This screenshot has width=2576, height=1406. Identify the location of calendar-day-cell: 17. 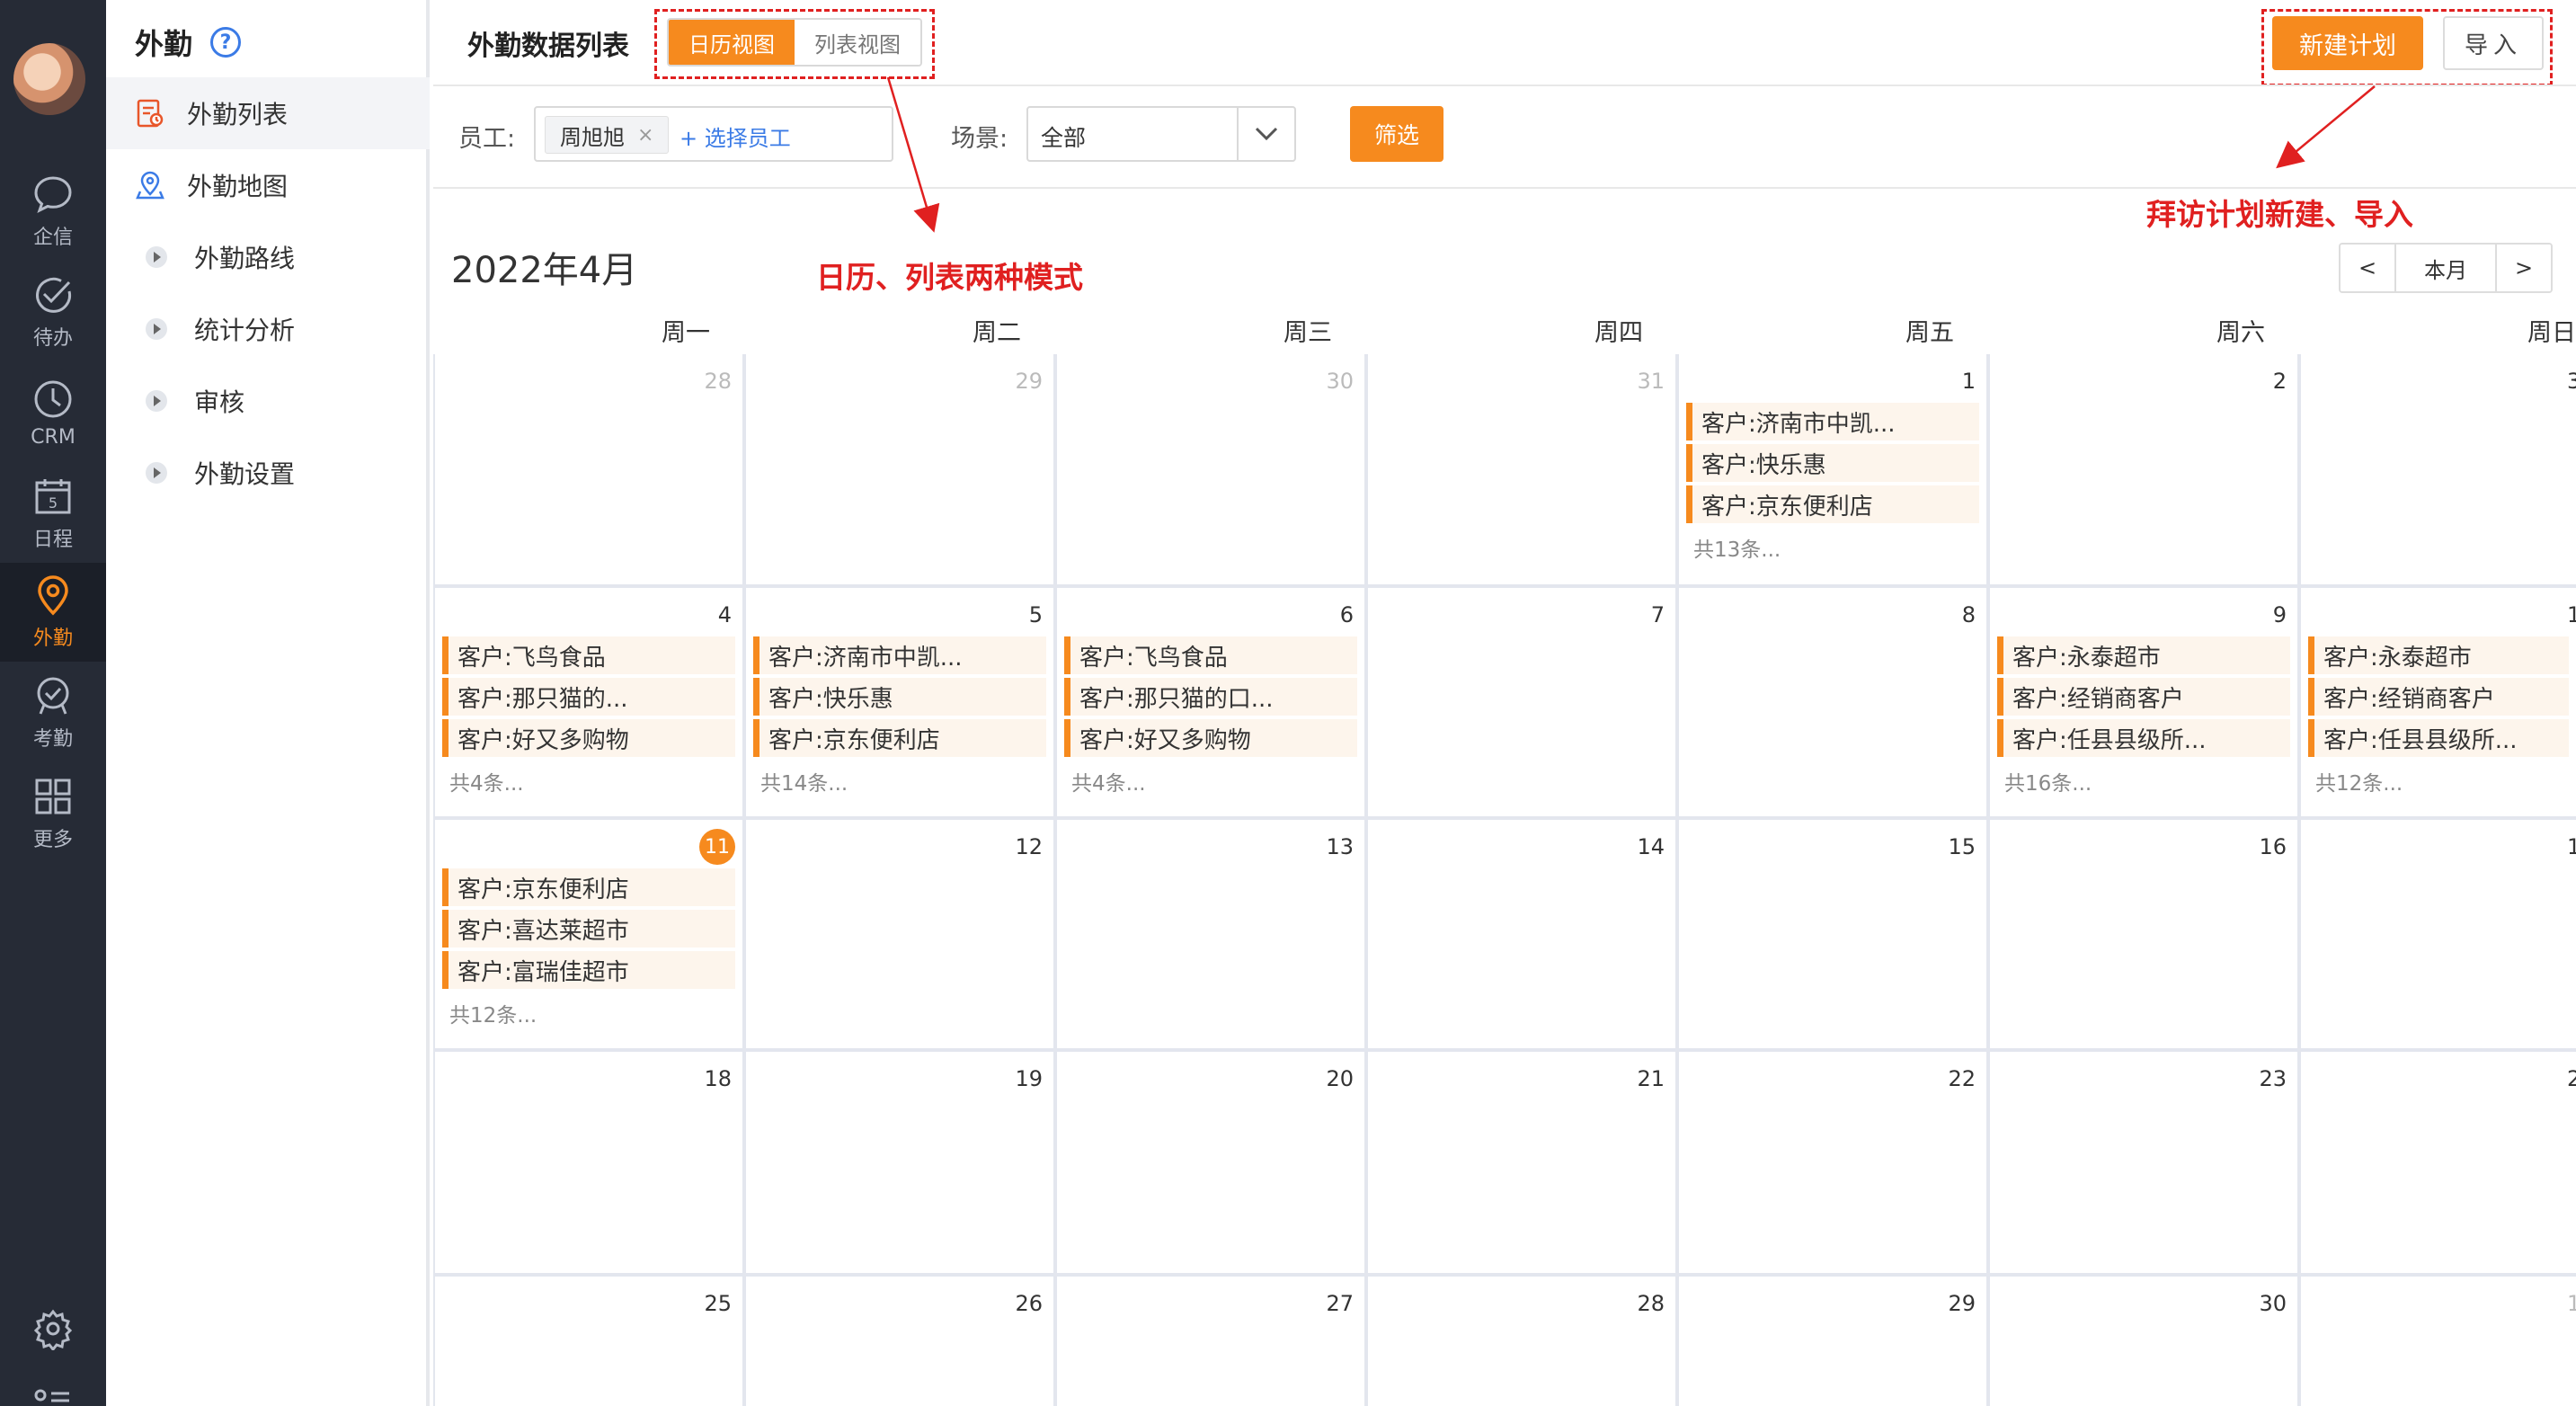
(2438, 934).